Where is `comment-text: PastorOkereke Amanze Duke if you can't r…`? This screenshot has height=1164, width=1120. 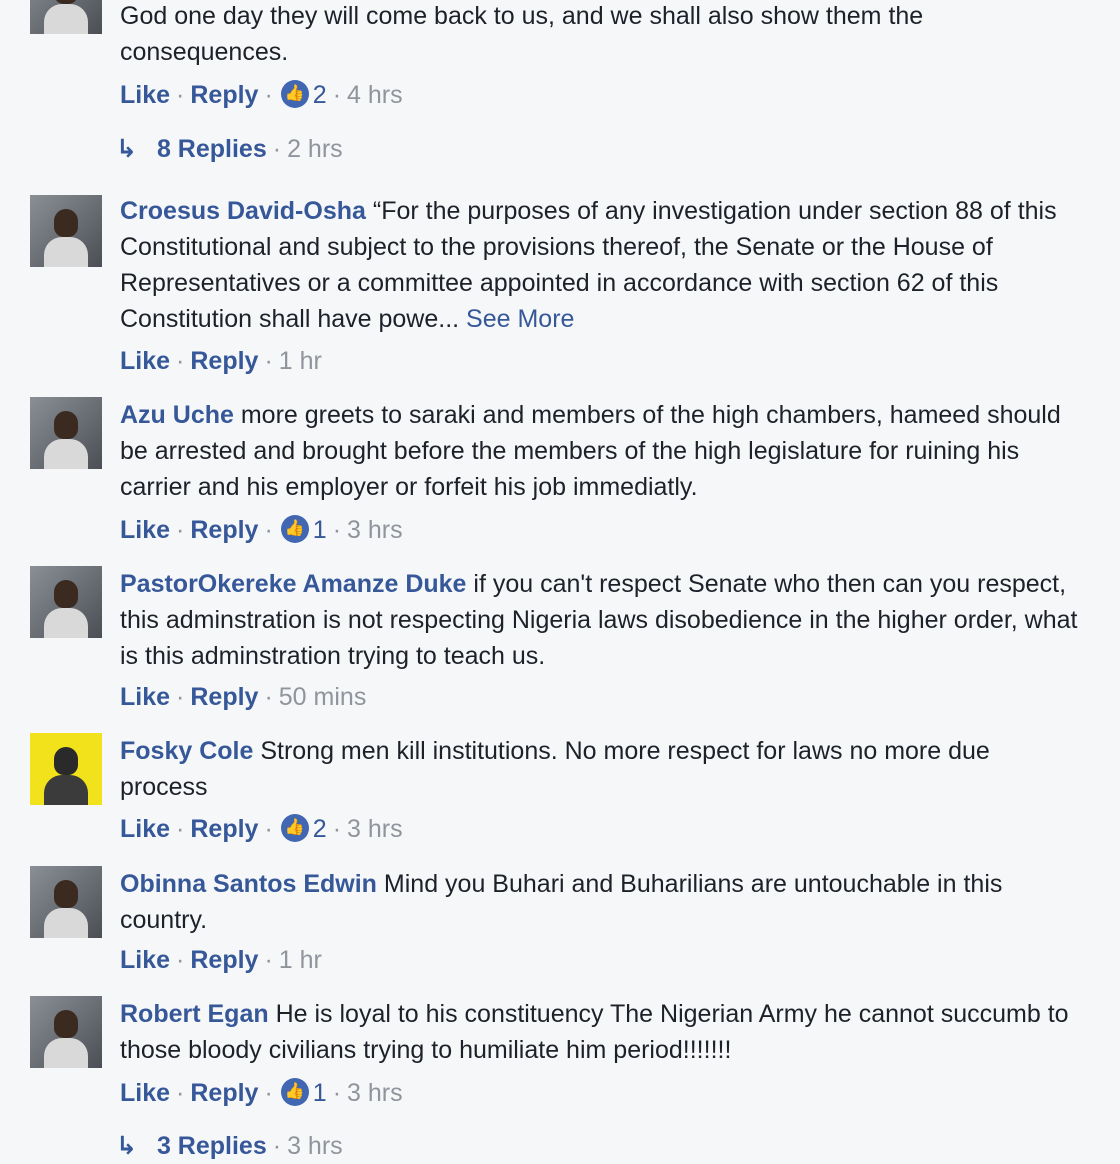
comment-text: PastorOkereke Amanze Duke if you can't r… is located at coordinates (599, 620).